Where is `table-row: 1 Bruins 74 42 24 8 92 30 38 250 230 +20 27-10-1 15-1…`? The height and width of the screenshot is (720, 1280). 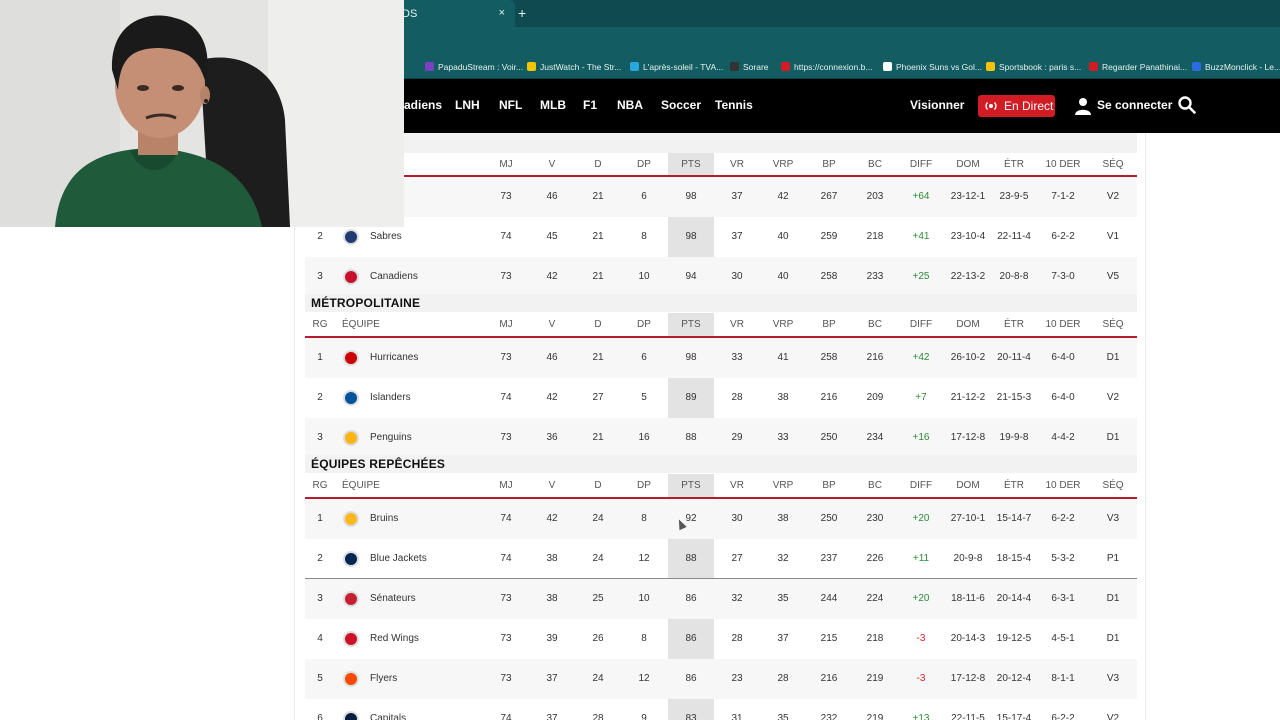 table-row: 1 Bruins 74 42 24 8 92 30 38 250 230 +20 27-10-1 15-1… is located at coordinates (721, 519).